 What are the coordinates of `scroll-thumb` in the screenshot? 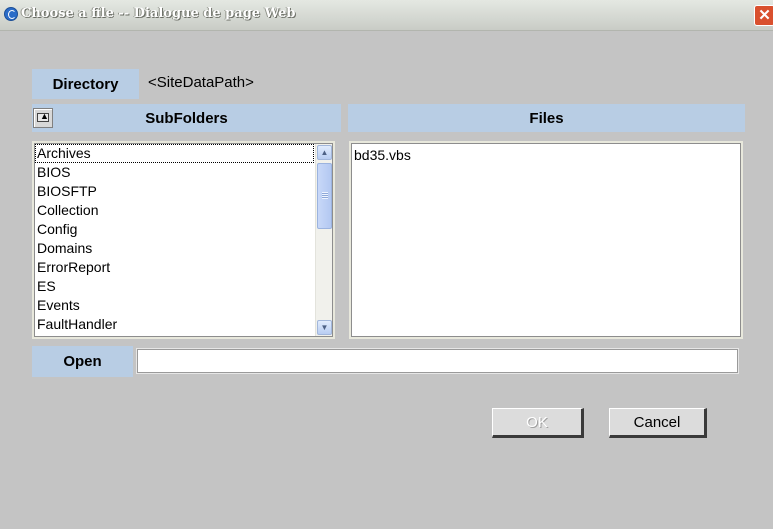 It's located at (324, 196).